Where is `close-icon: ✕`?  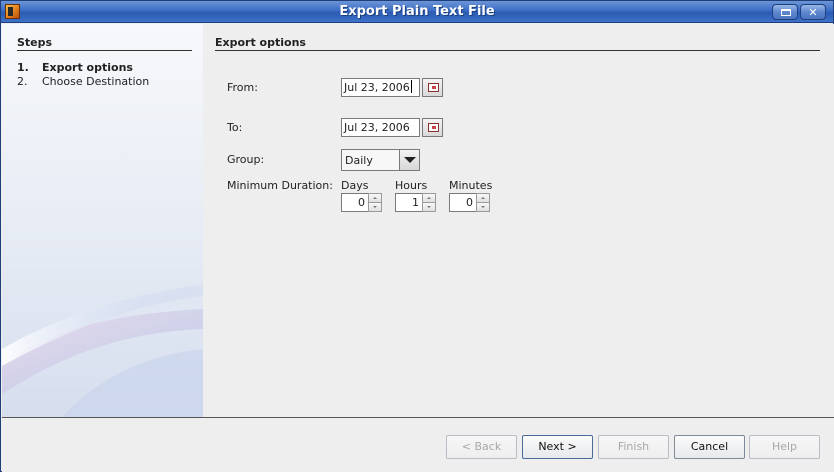
close-icon: ✕ is located at coordinates (813, 12).